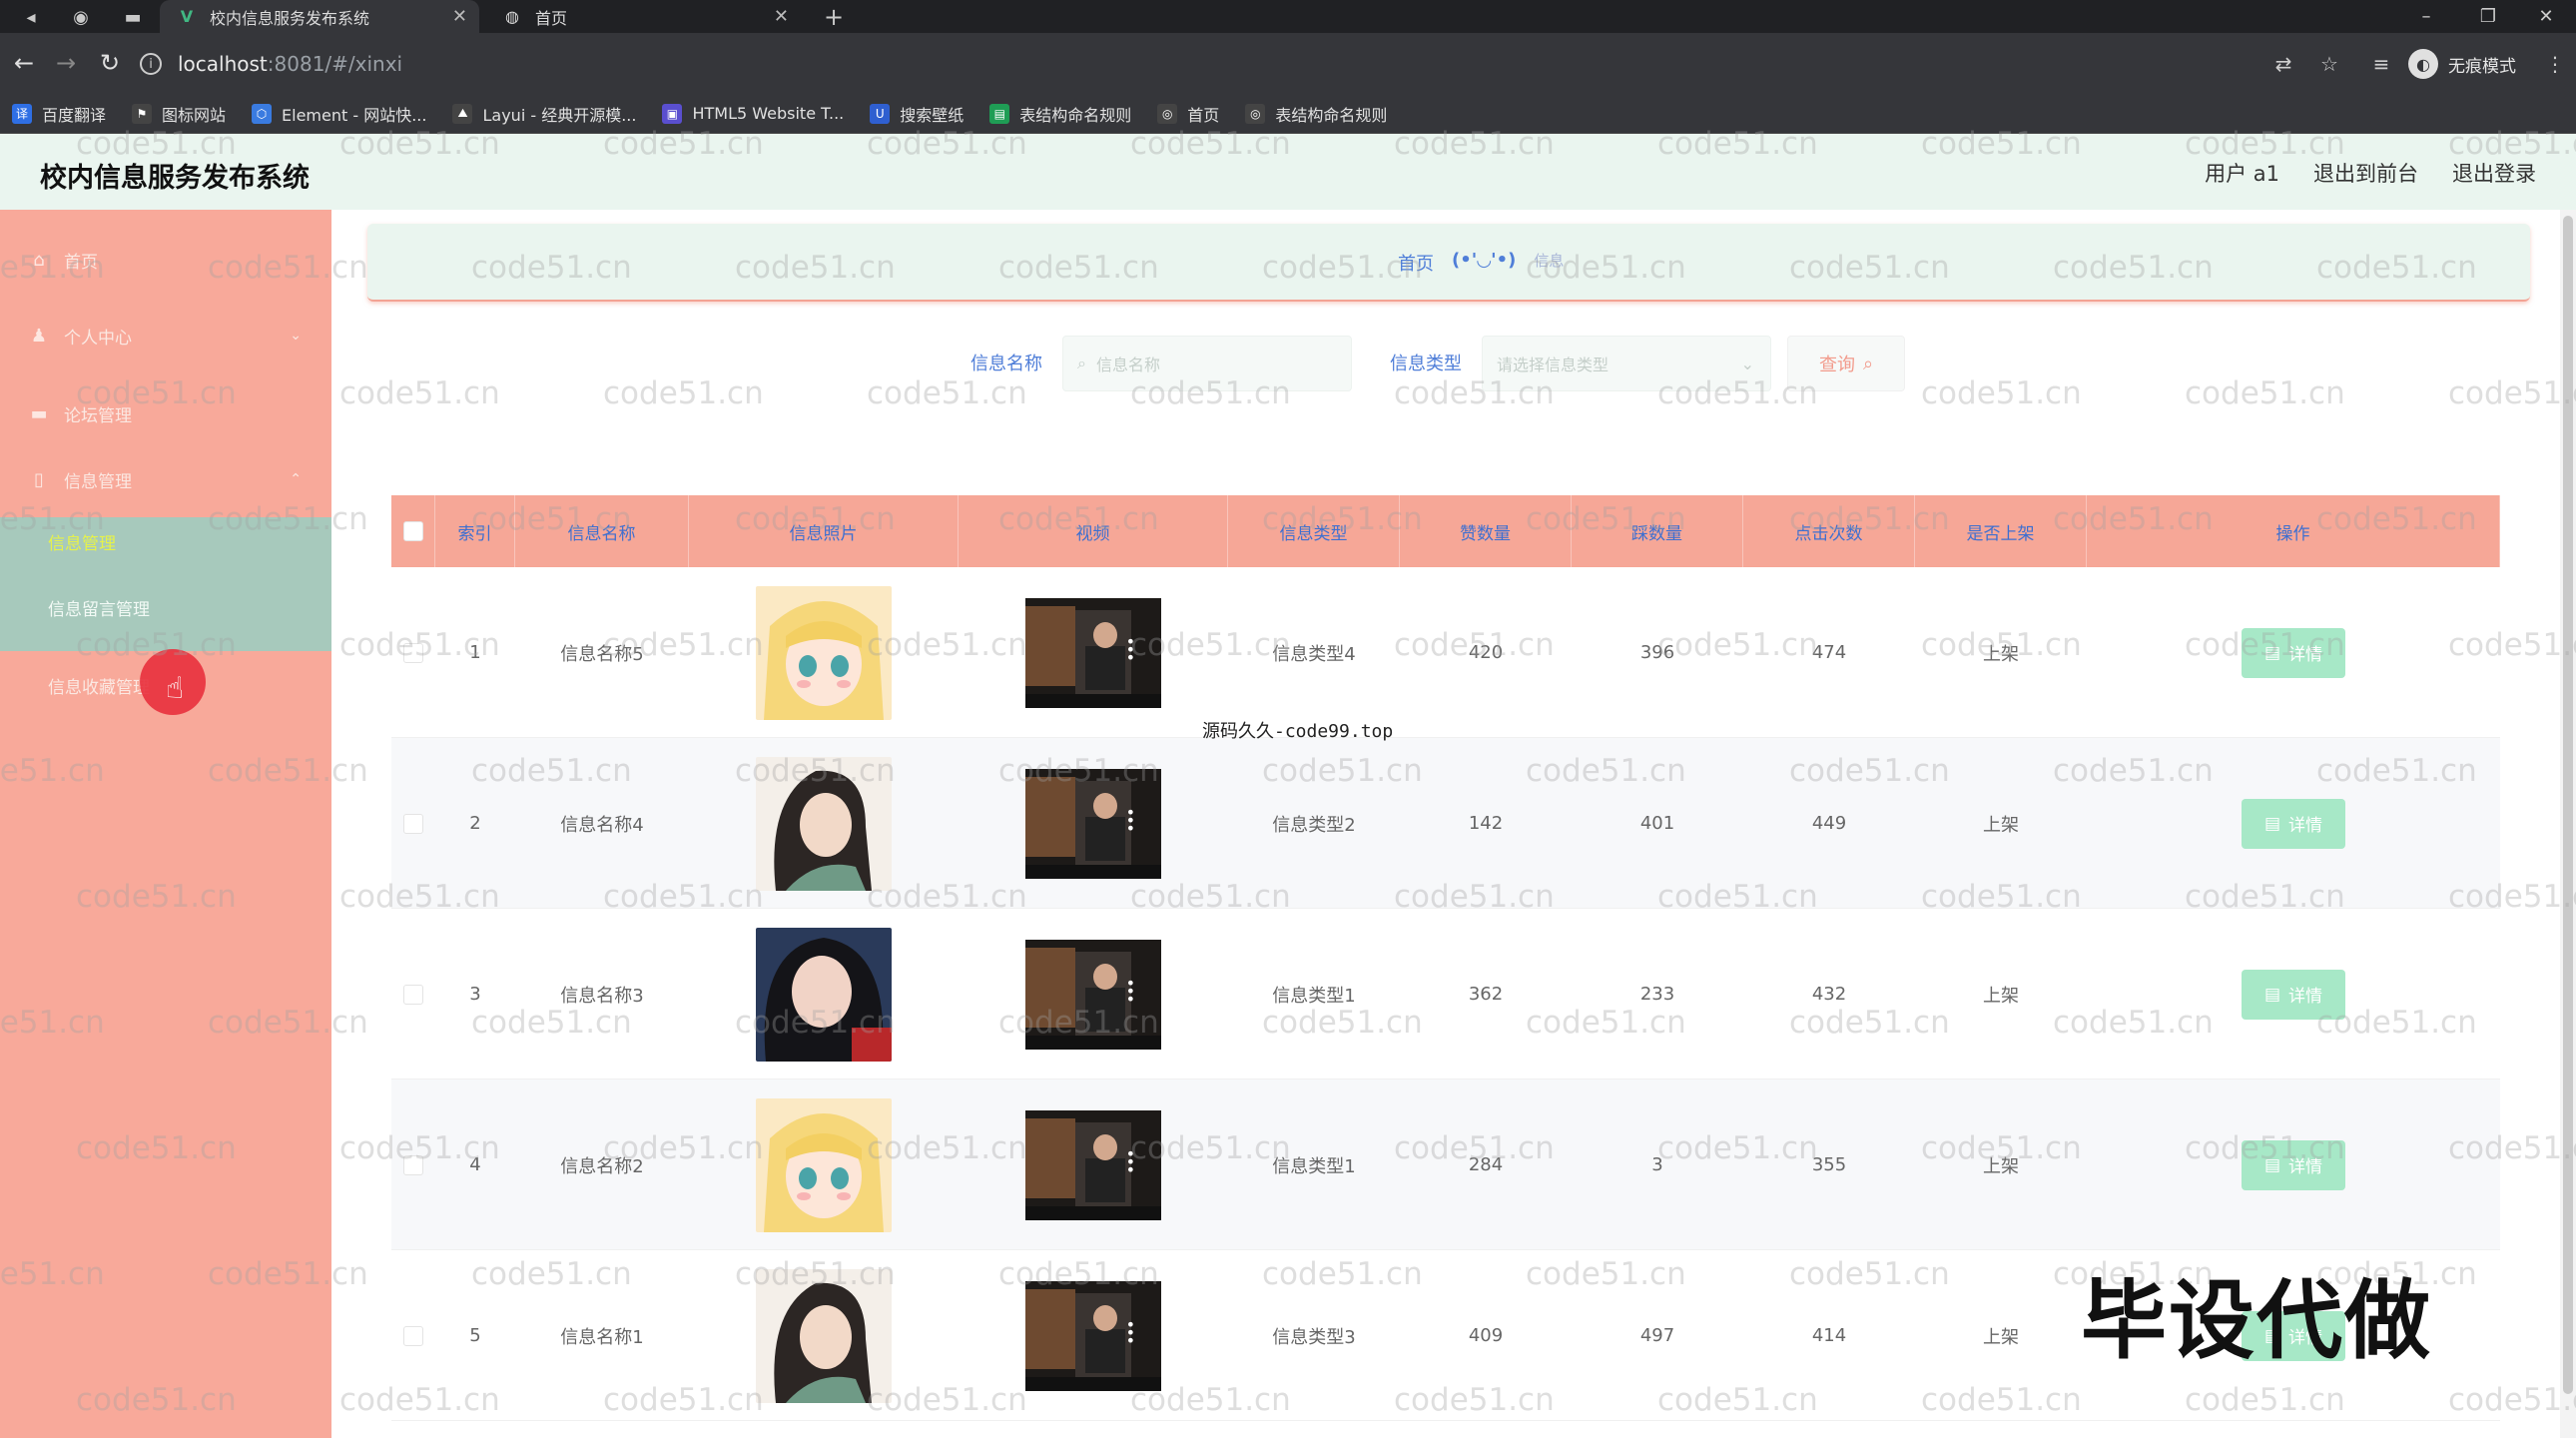 This screenshot has height=1438, width=2576. Describe the element at coordinates (319, 16) in the screenshot. I see `browser-tab-active: V 校内信息服务发布系统 ✕` at that location.